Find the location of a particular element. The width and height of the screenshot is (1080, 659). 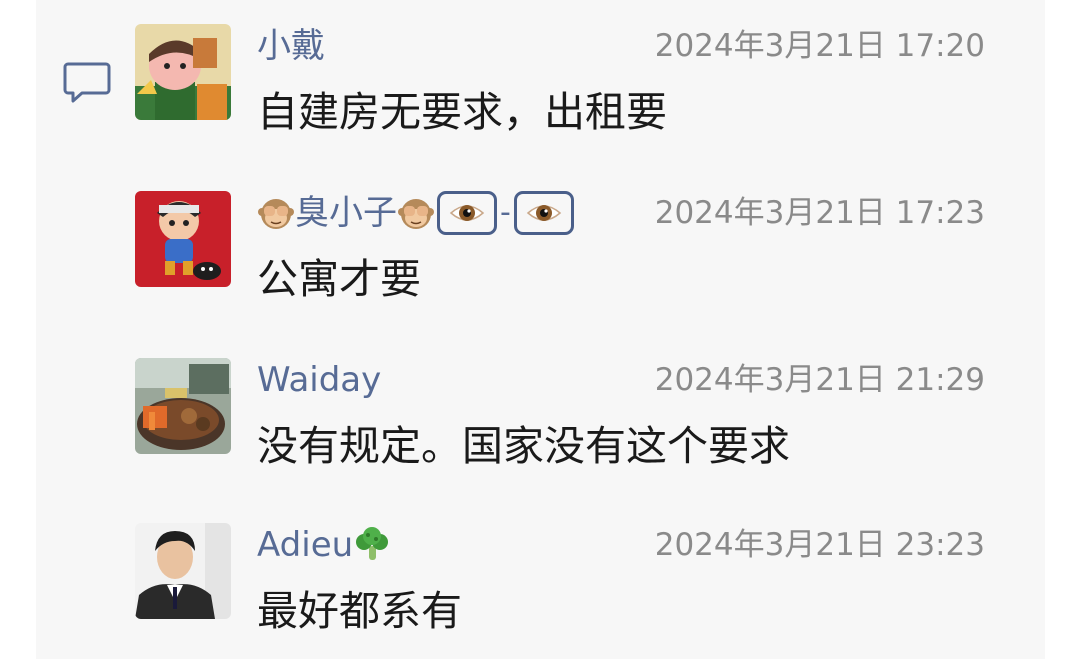

commenter-name-text: Adieu is located at coordinates (305, 545).